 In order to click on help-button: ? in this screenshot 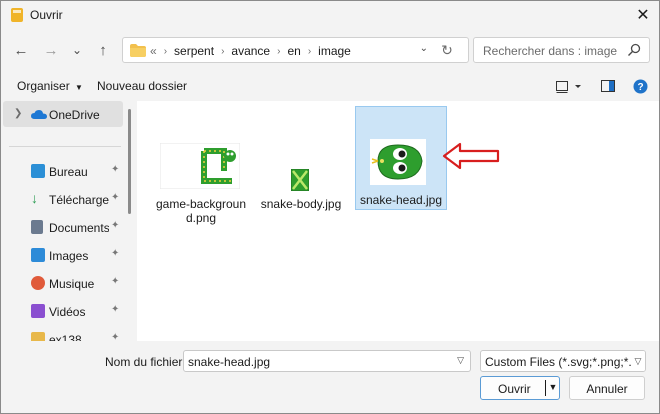, I will do `click(640, 88)`.